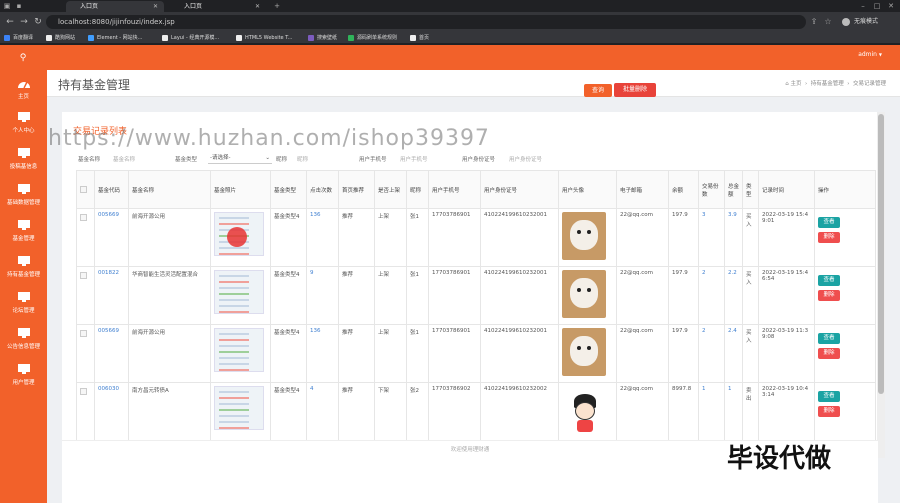  I want to click on reload-icon: ↻, so click(38, 22).